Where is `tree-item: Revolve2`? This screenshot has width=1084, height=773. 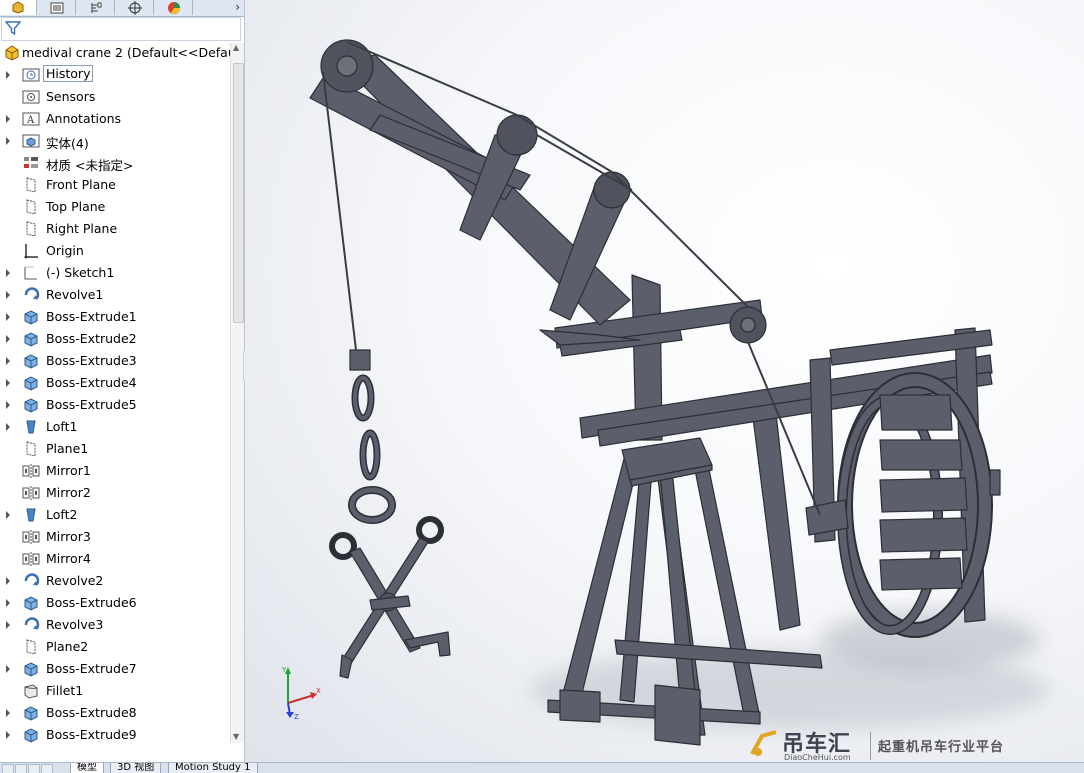 tree-item: Revolve2 is located at coordinates (115, 581).